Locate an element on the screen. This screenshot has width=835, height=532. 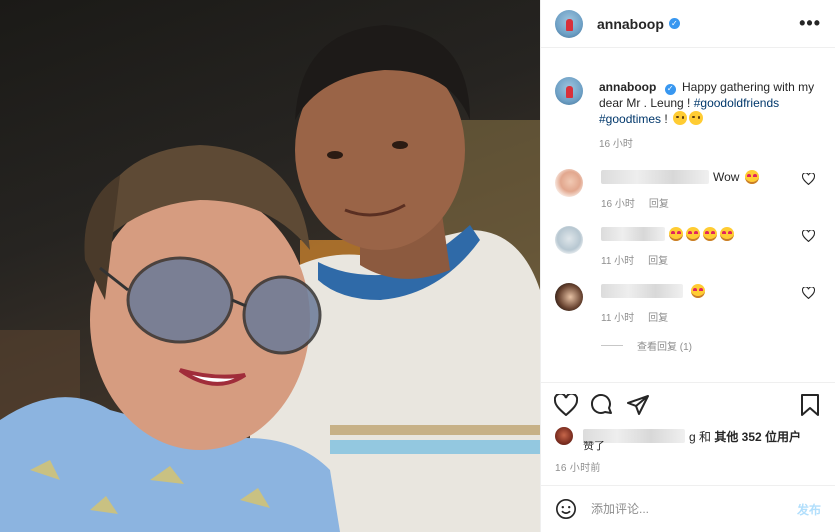
likes-text: g 和 其他 352 位用户 is located at coordinates (745, 436).